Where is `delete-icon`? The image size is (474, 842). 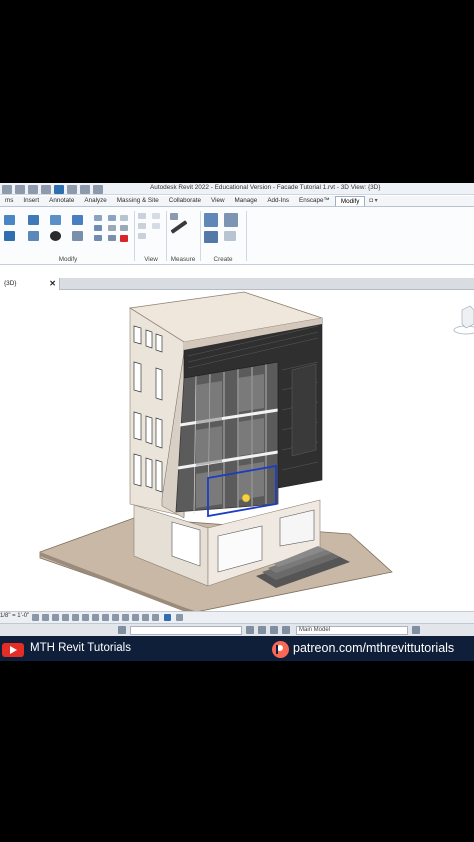
delete-icon is located at coordinates (124, 238).